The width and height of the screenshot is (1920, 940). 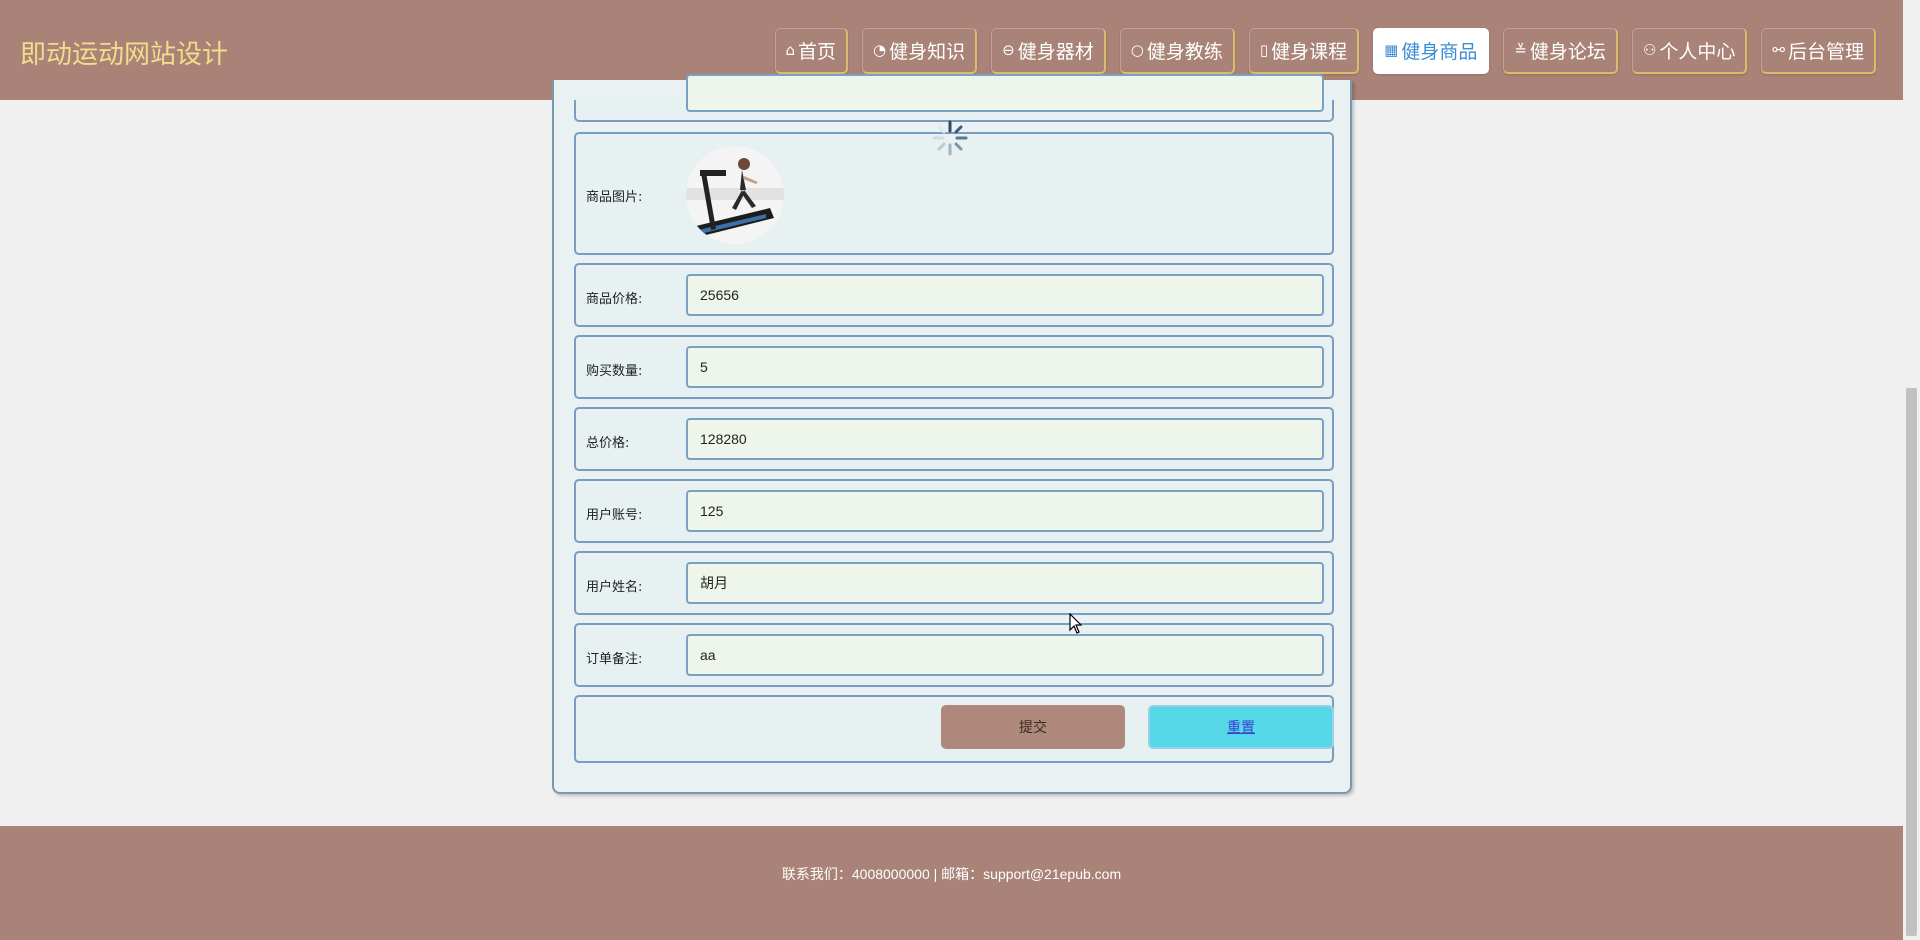 I want to click on image-label: 商品图片:, so click(x=614, y=197).